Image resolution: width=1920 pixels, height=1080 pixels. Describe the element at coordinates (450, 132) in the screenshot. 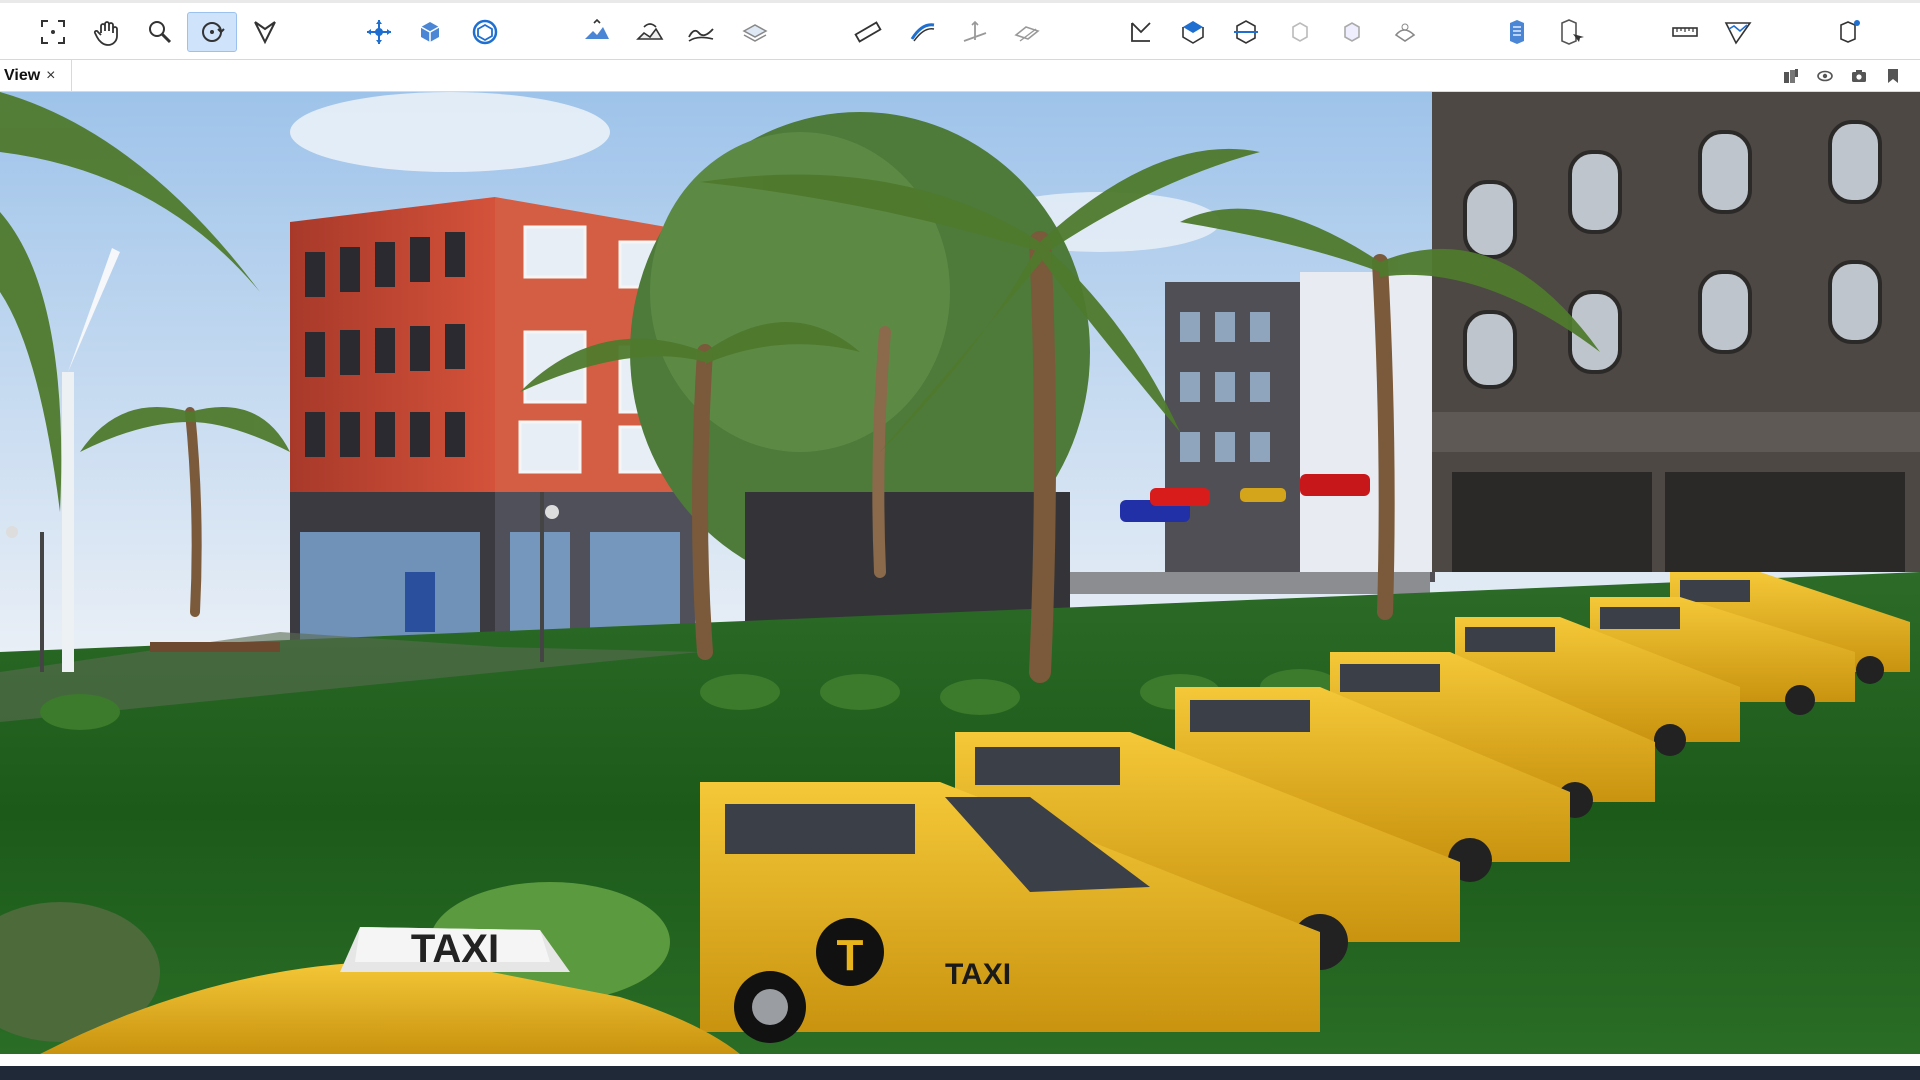

I see `cloud` at that location.